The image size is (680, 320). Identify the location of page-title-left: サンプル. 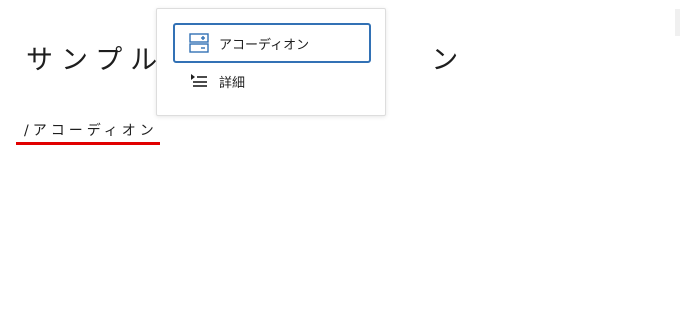
(96, 60).